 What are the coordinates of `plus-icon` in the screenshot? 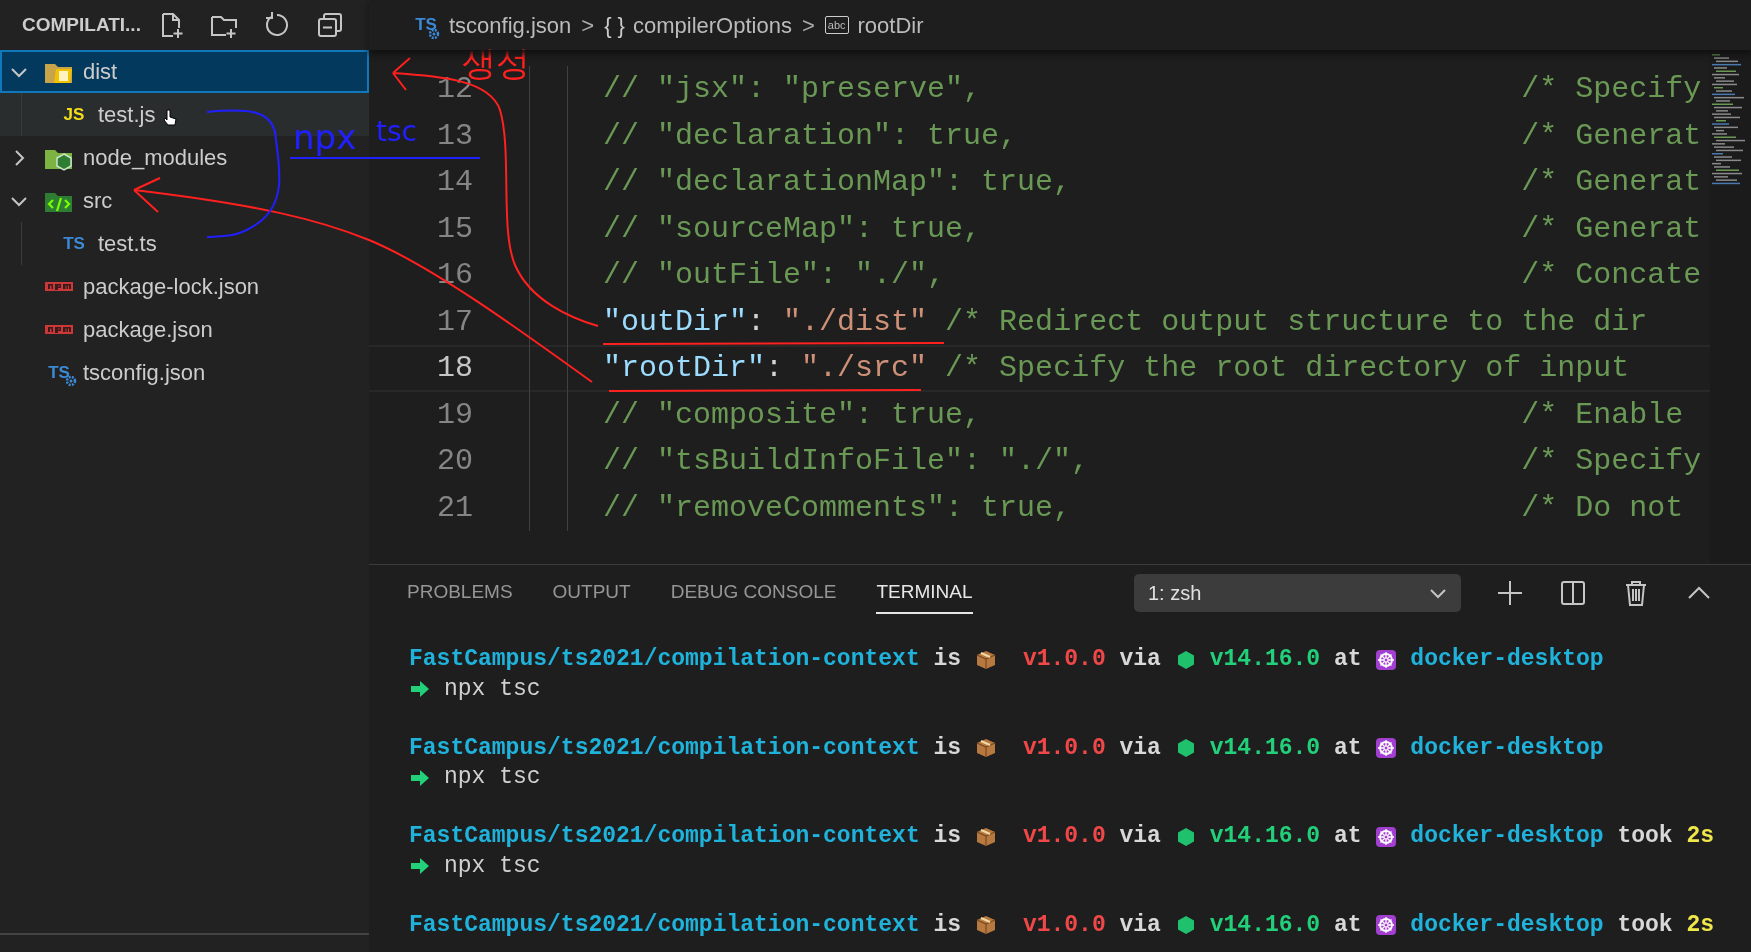 It's located at (1510, 593).